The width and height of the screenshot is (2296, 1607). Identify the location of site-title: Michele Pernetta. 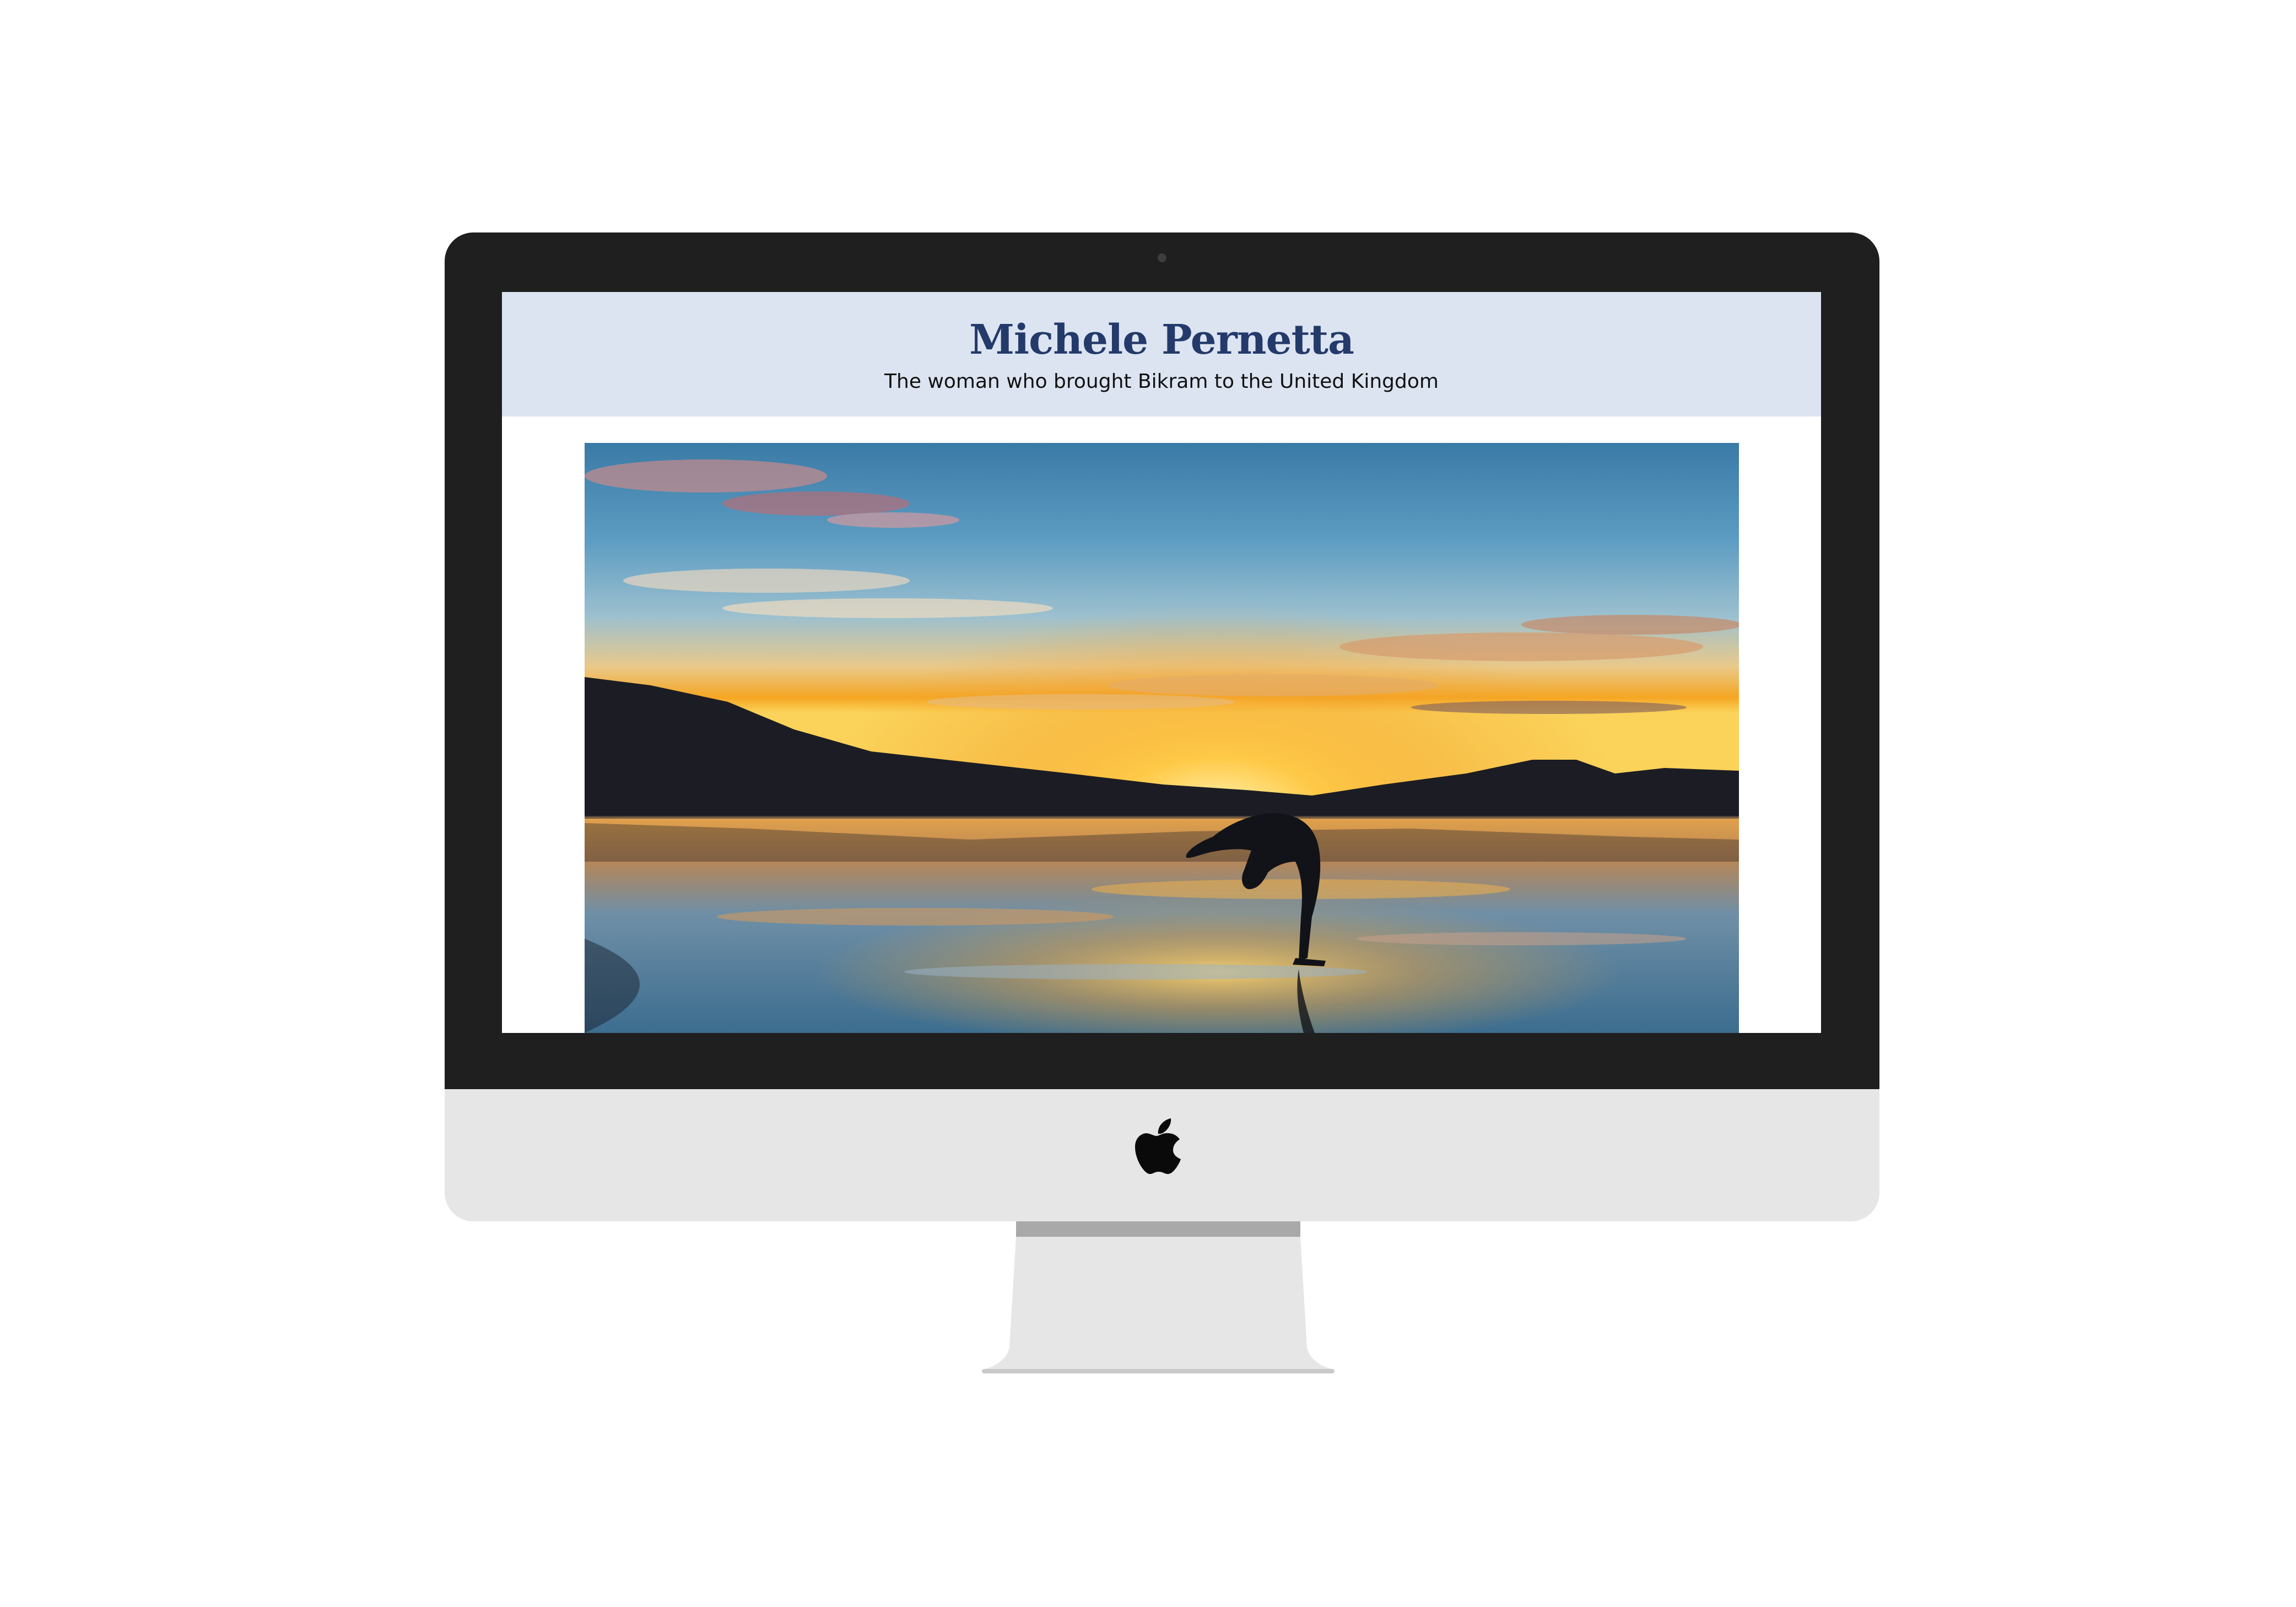
(1161, 340).